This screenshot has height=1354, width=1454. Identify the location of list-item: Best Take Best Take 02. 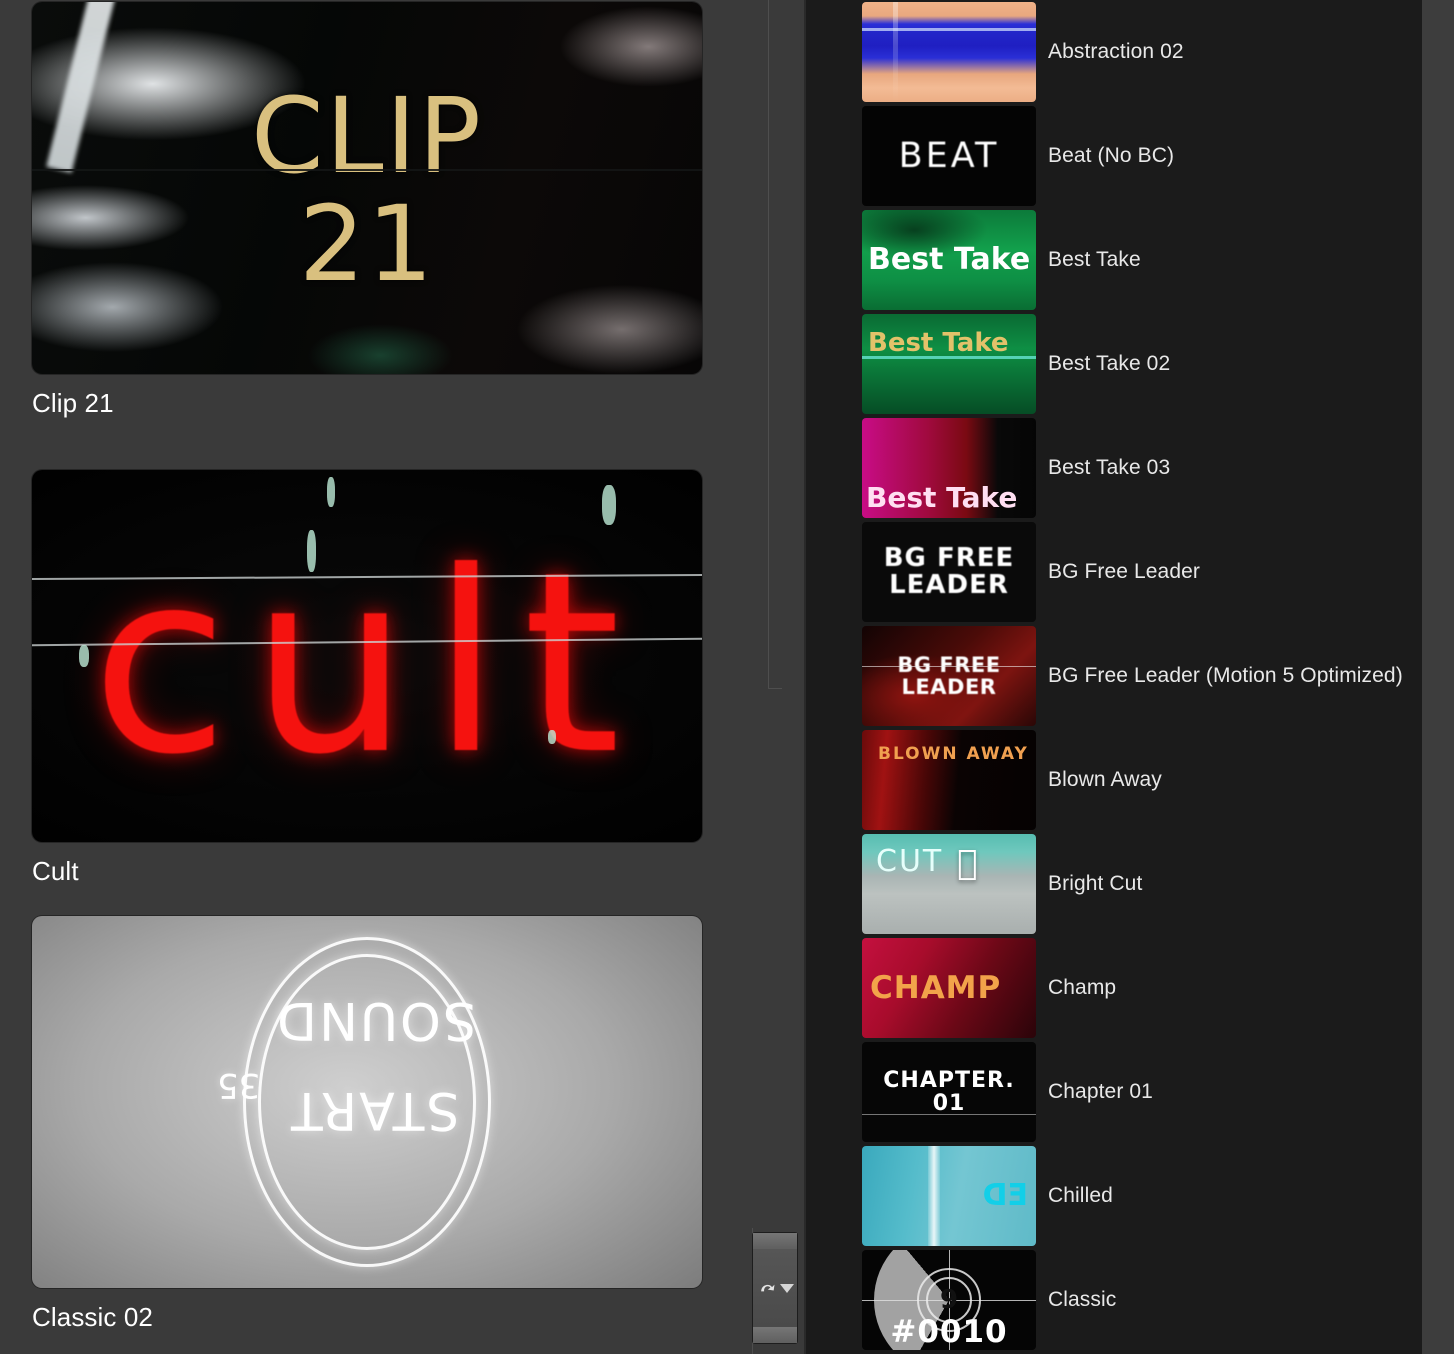
(1142, 364).